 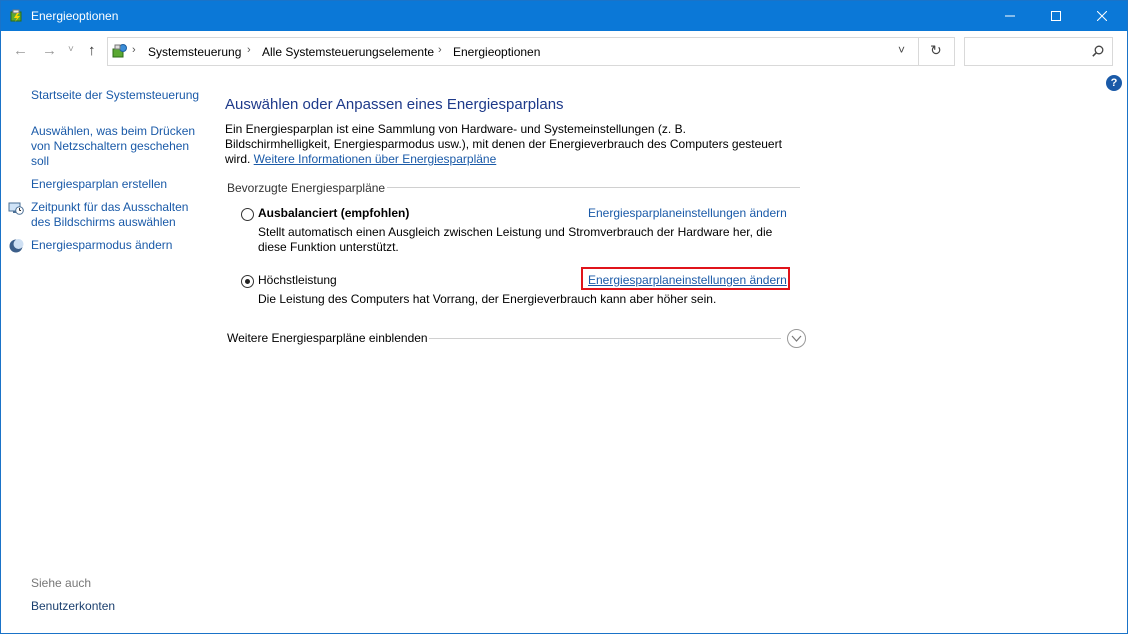 What do you see at coordinates (194, 52) in the screenshot?
I see `breadcrumb-systemsteuerung: Systemsteuerung` at bounding box center [194, 52].